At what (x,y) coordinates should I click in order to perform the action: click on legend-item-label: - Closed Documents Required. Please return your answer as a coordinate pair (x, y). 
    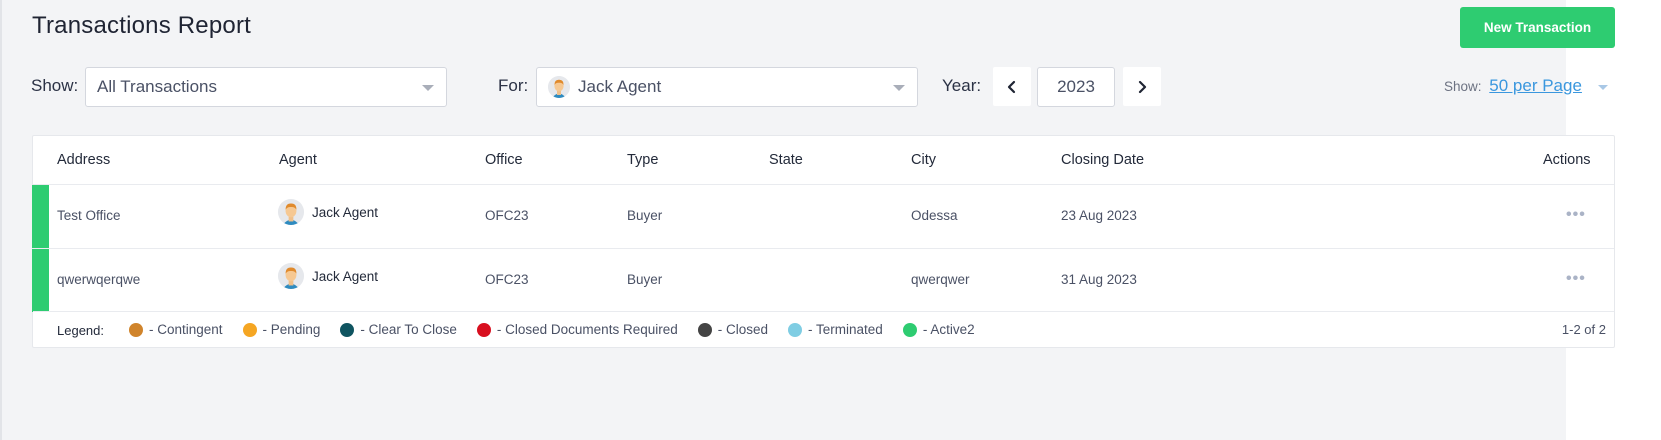
    Looking at the image, I should click on (587, 329).